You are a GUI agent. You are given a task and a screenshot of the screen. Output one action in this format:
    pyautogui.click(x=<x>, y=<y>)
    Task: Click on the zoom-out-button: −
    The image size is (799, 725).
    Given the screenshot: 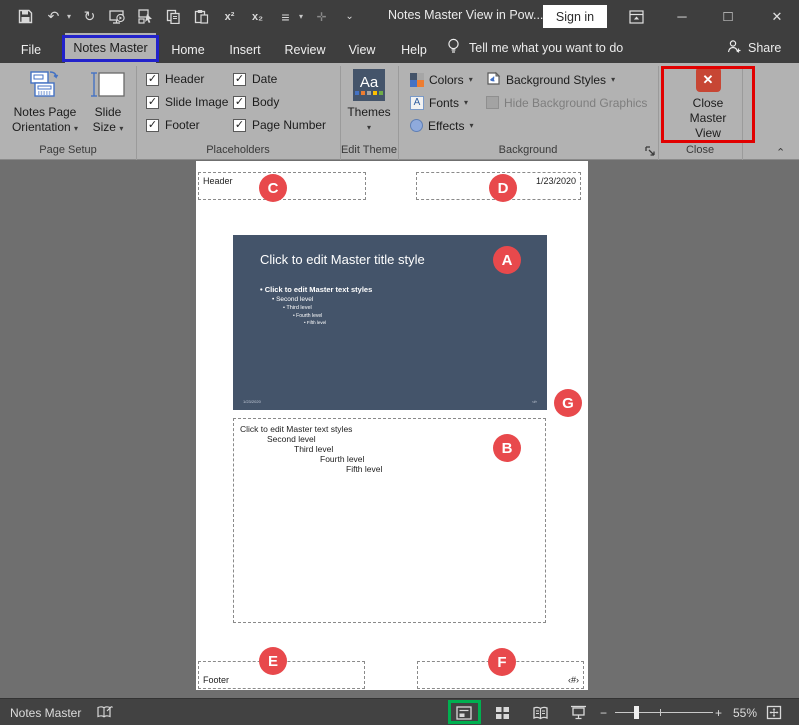 What is the action you would take?
    pyautogui.click(x=603, y=712)
    